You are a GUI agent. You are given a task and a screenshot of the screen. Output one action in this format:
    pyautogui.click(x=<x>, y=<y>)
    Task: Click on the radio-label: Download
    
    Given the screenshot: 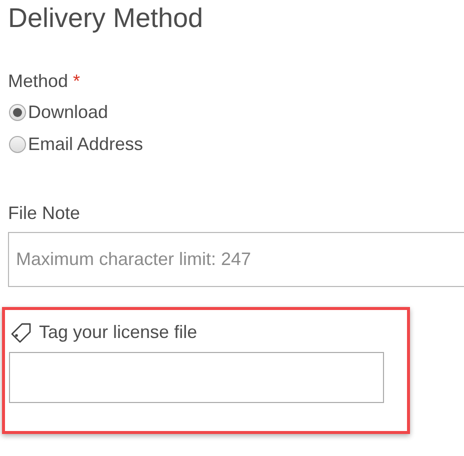 What is the action you would take?
    pyautogui.click(x=68, y=112)
    